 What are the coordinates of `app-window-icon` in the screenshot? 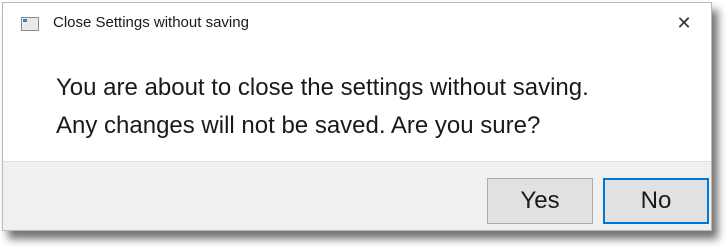 It's located at (30, 24).